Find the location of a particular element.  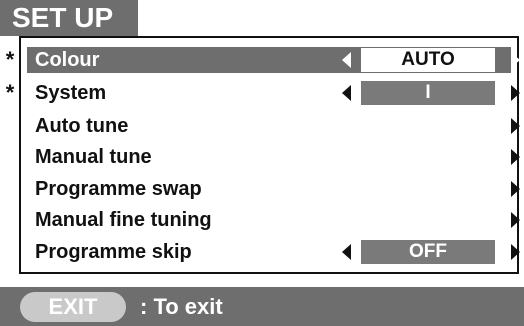

marker-system: * is located at coordinates (10, 92).